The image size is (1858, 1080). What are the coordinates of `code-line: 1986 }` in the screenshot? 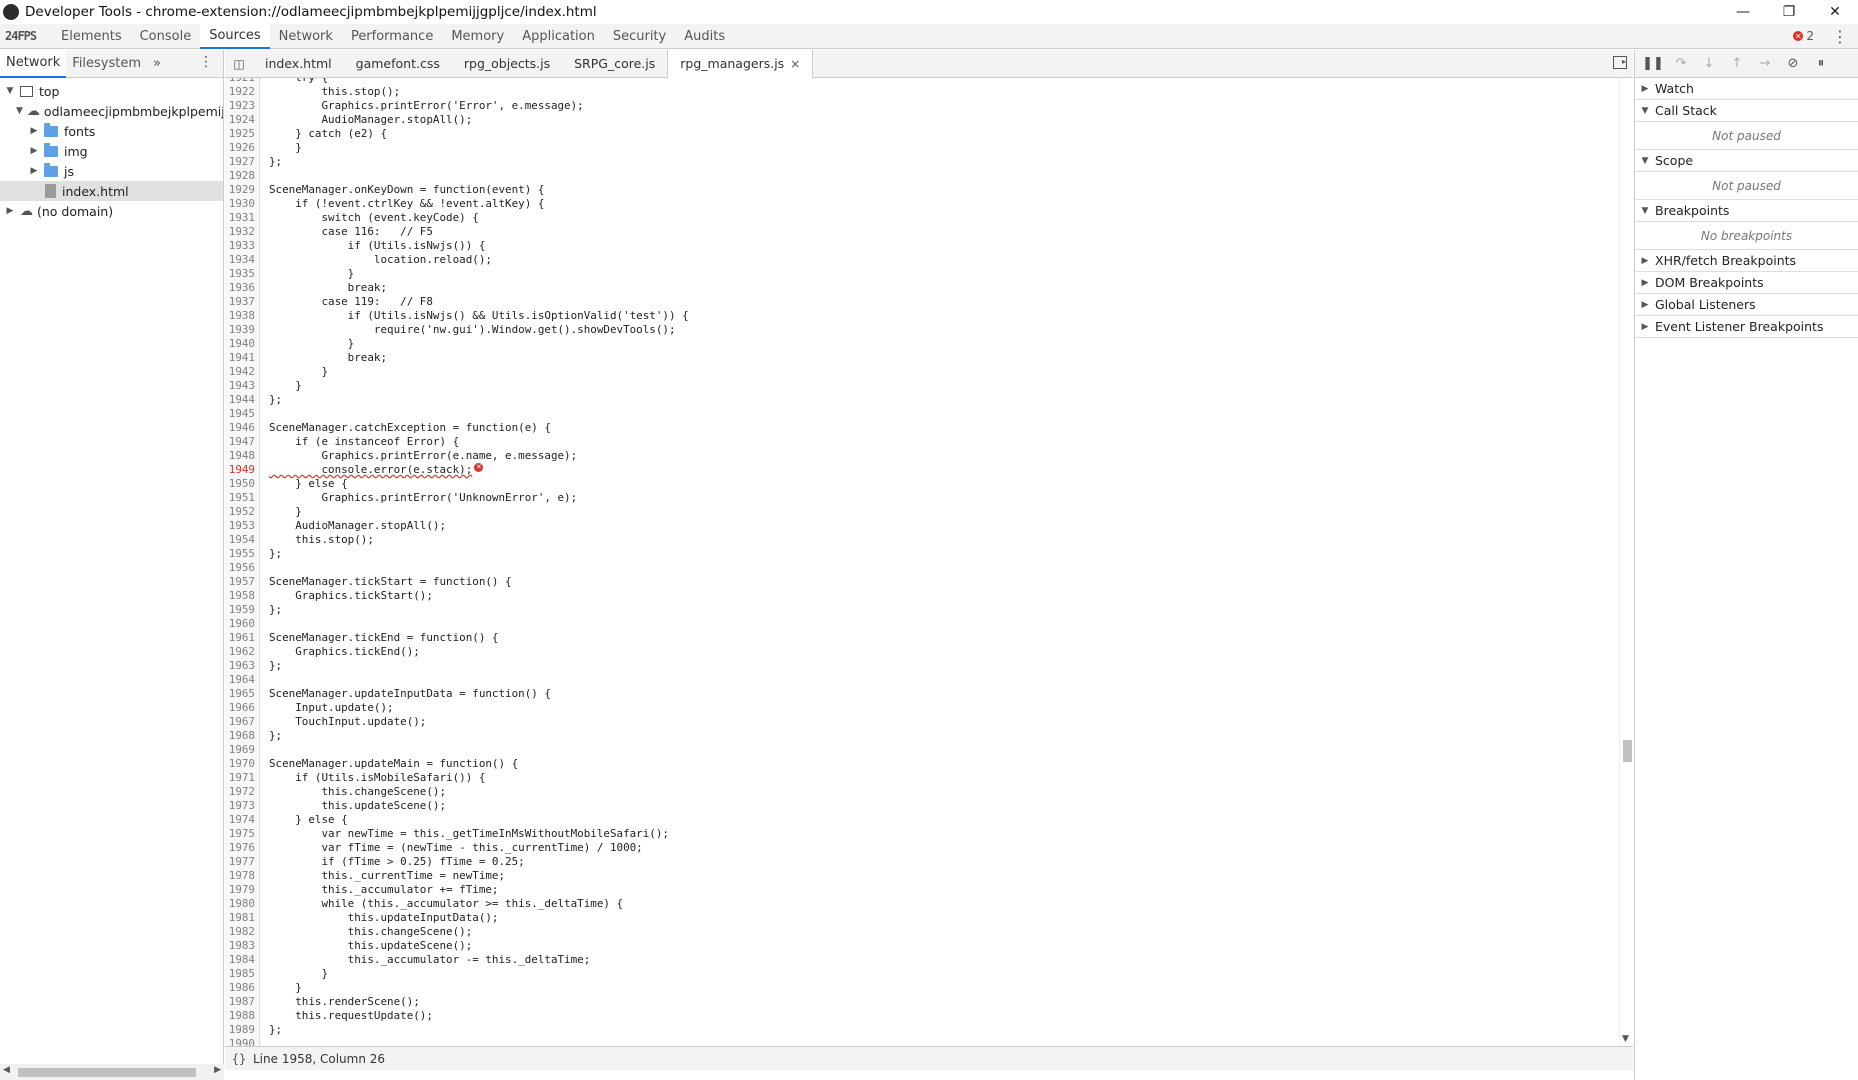 It's located at (922, 988).